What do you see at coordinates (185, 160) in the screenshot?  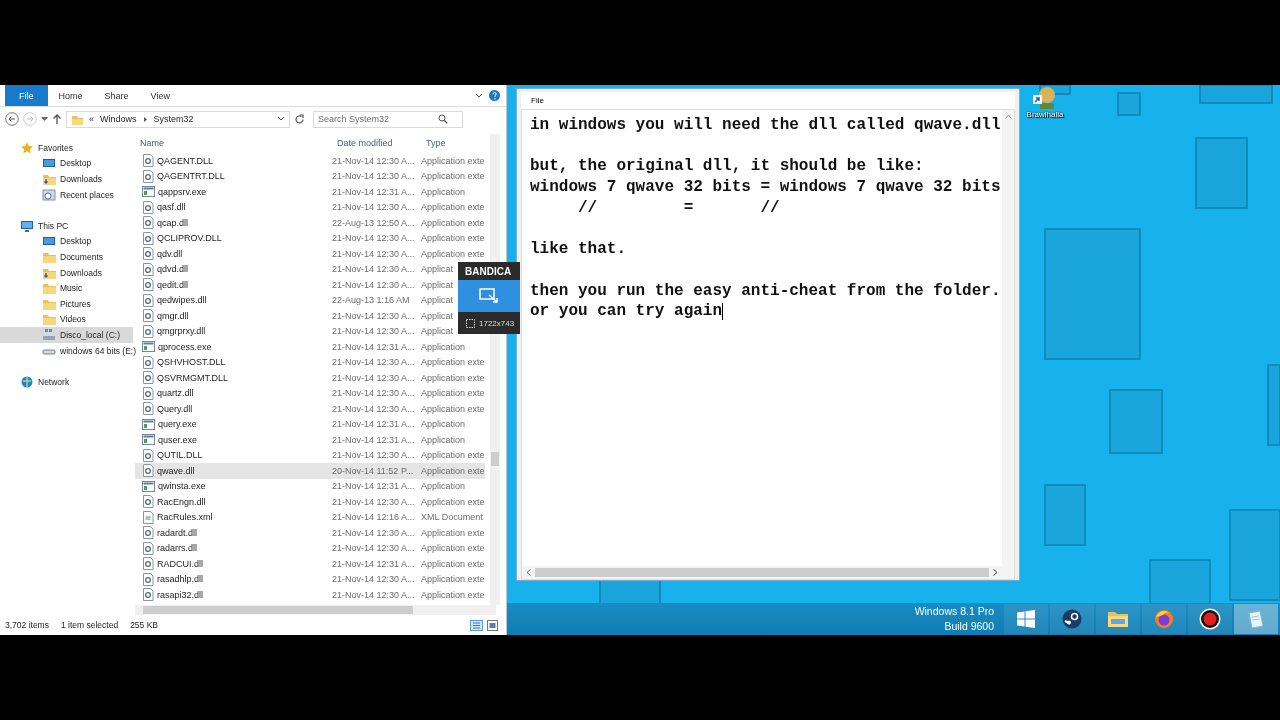 I see `file-name: QAGENT.DLL` at bounding box center [185, 160].